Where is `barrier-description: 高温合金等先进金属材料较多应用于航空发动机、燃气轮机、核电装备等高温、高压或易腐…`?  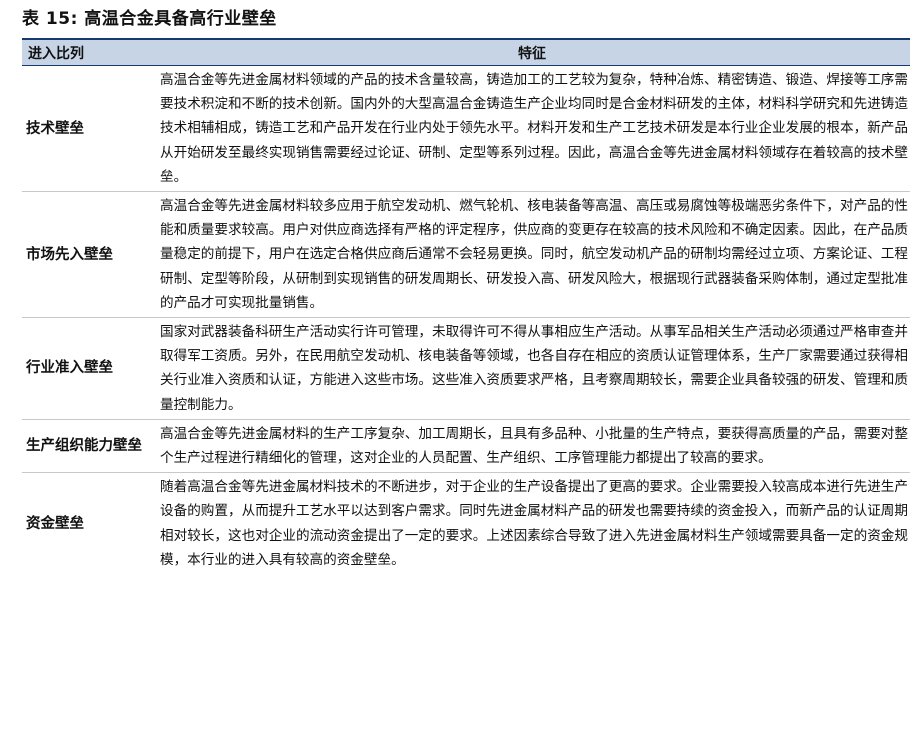
barrier-description: 高温合金等先进金属材料较多应用于航空发动机、燃气轮机、核电装备等高温、高压或易腐… is located at coordinates (532, 255).